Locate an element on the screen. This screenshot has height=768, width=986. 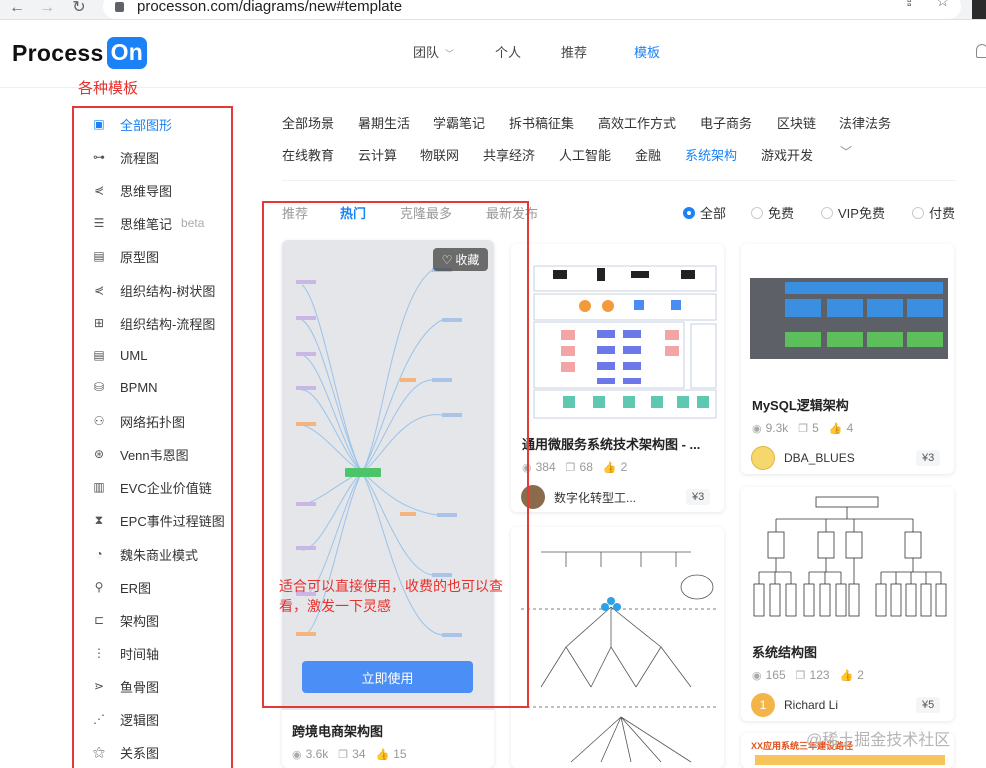
timeline-icon: ⋮ is located at coordinates (99, 653).